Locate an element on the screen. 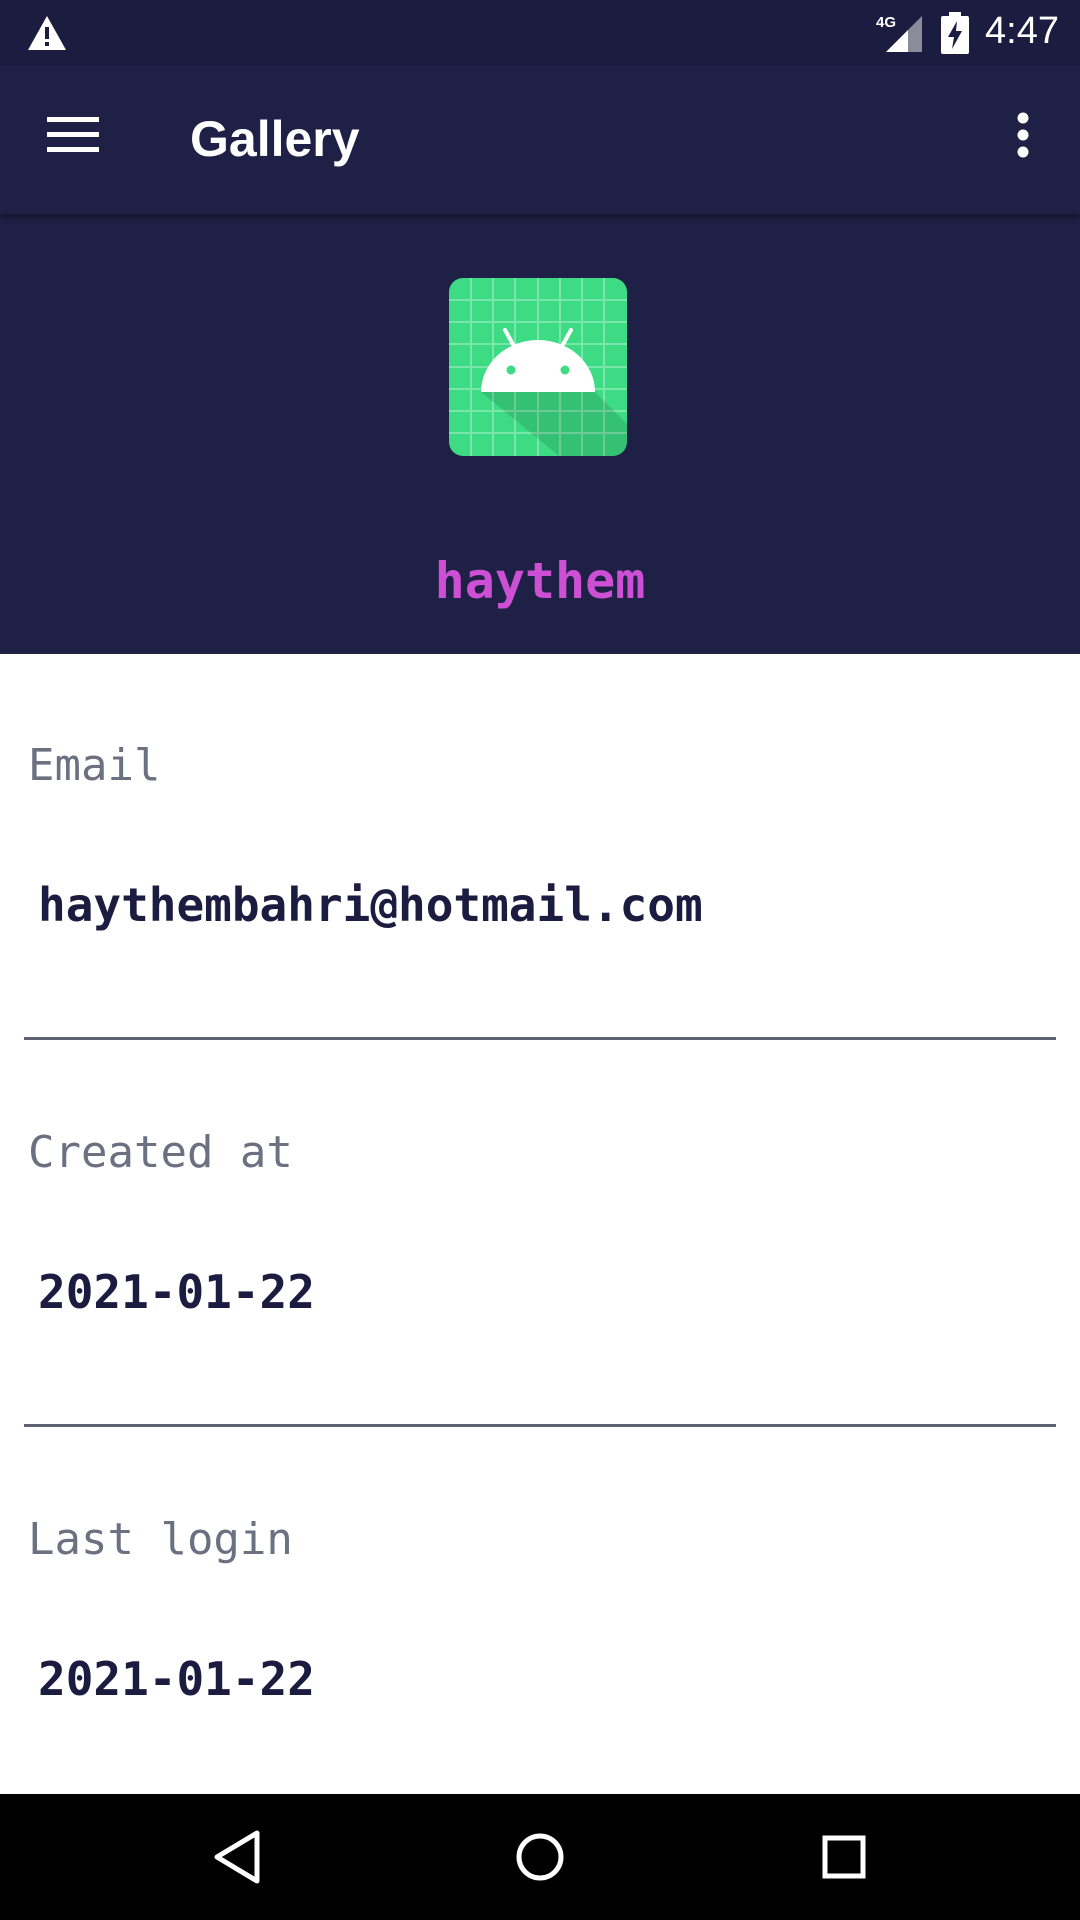 Image resolution: width=1080 pixels, height=1920 pixels. status-clock: 4:47 is located at coordinates (1022, 31).